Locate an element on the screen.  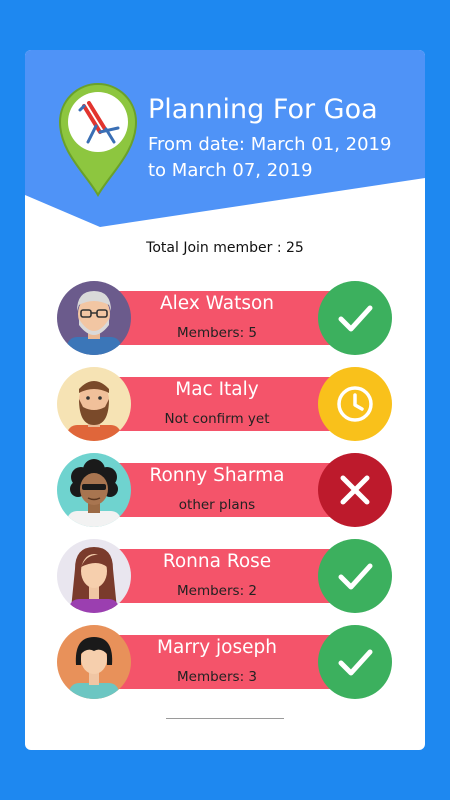
member-name: Alex Watson is located at coordinates (217, 303).